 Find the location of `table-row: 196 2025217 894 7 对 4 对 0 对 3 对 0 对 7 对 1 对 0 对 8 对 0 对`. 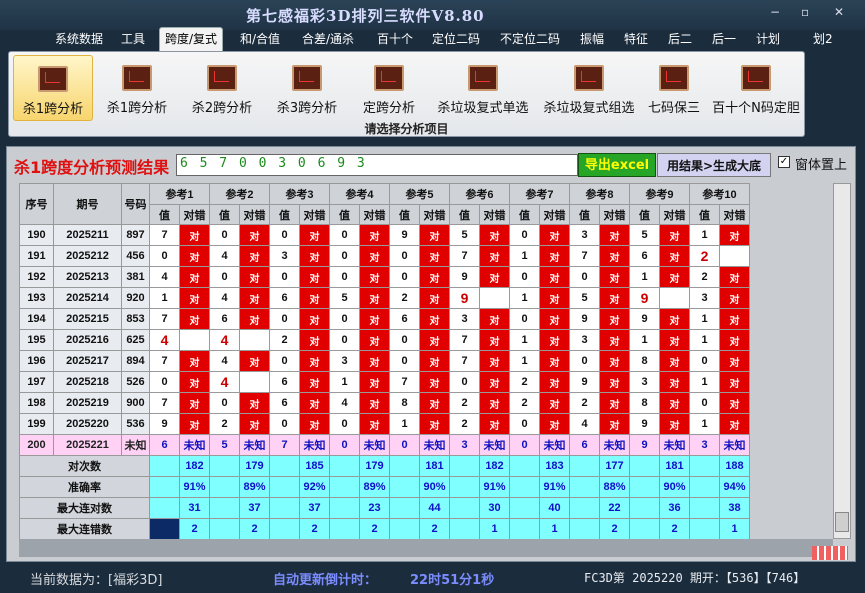

table-row: 196 2025217 894 7 对 4 对 0 对 3 对 0 对 7 对 1 对 0 对 8 对 0 对 is located at coordinates (384, 361).